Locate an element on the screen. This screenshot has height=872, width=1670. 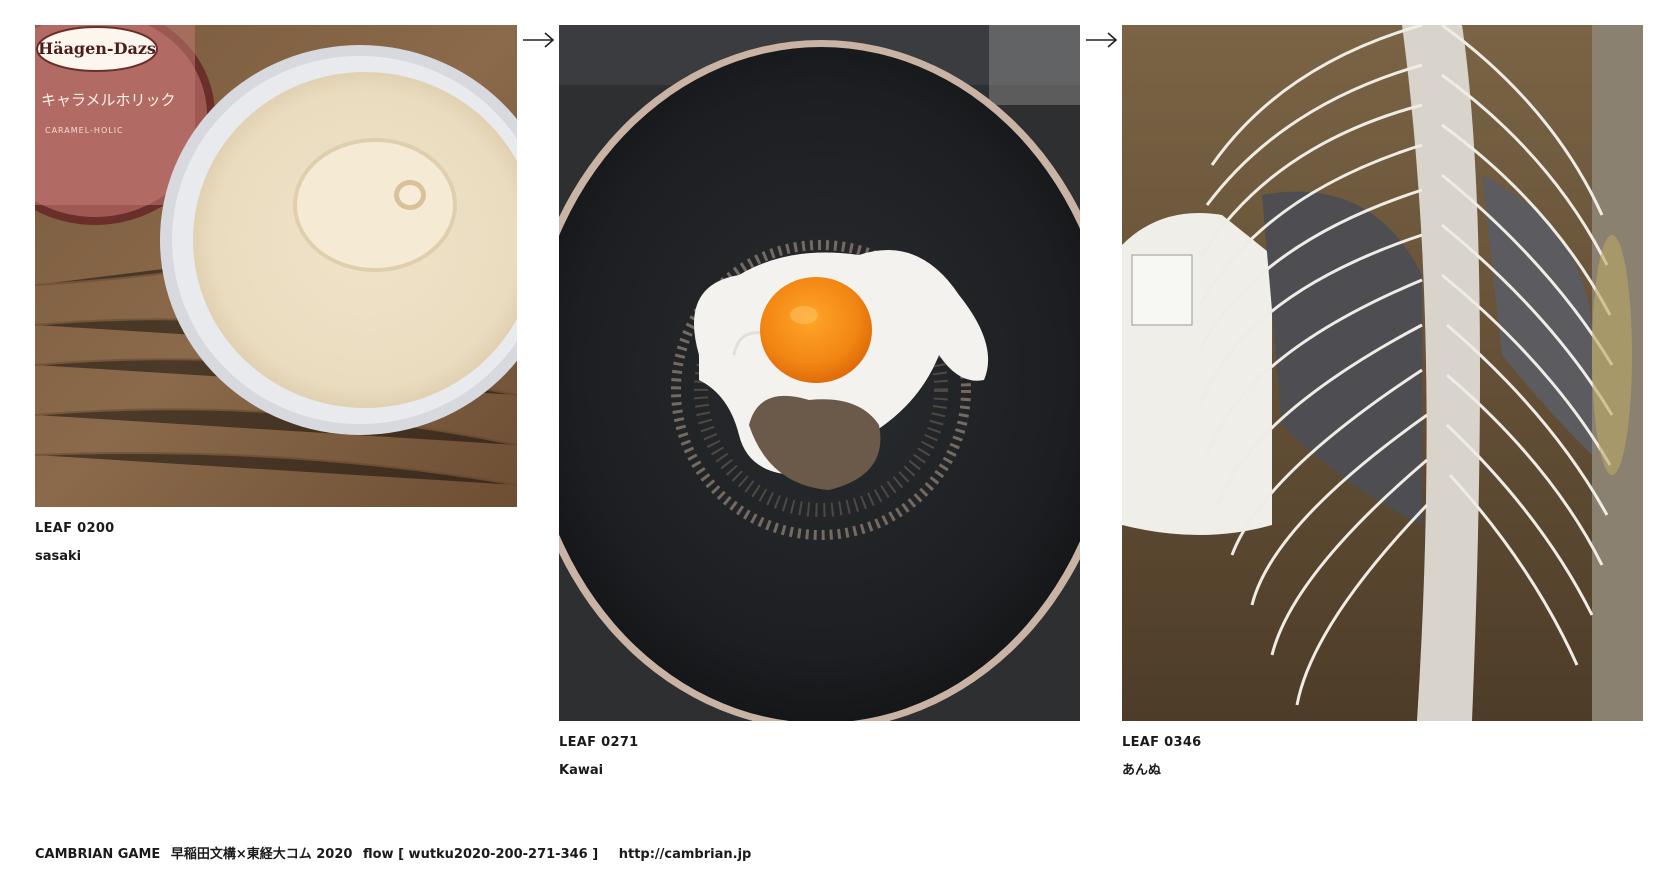
leaf-id-label: LEAF 0271 is located at coordinates (599, 742).